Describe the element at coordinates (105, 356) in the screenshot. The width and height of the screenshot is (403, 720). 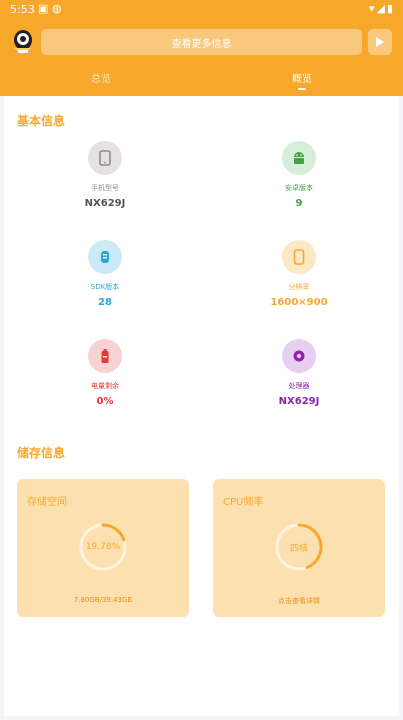
I see `battery-icon` at that location.